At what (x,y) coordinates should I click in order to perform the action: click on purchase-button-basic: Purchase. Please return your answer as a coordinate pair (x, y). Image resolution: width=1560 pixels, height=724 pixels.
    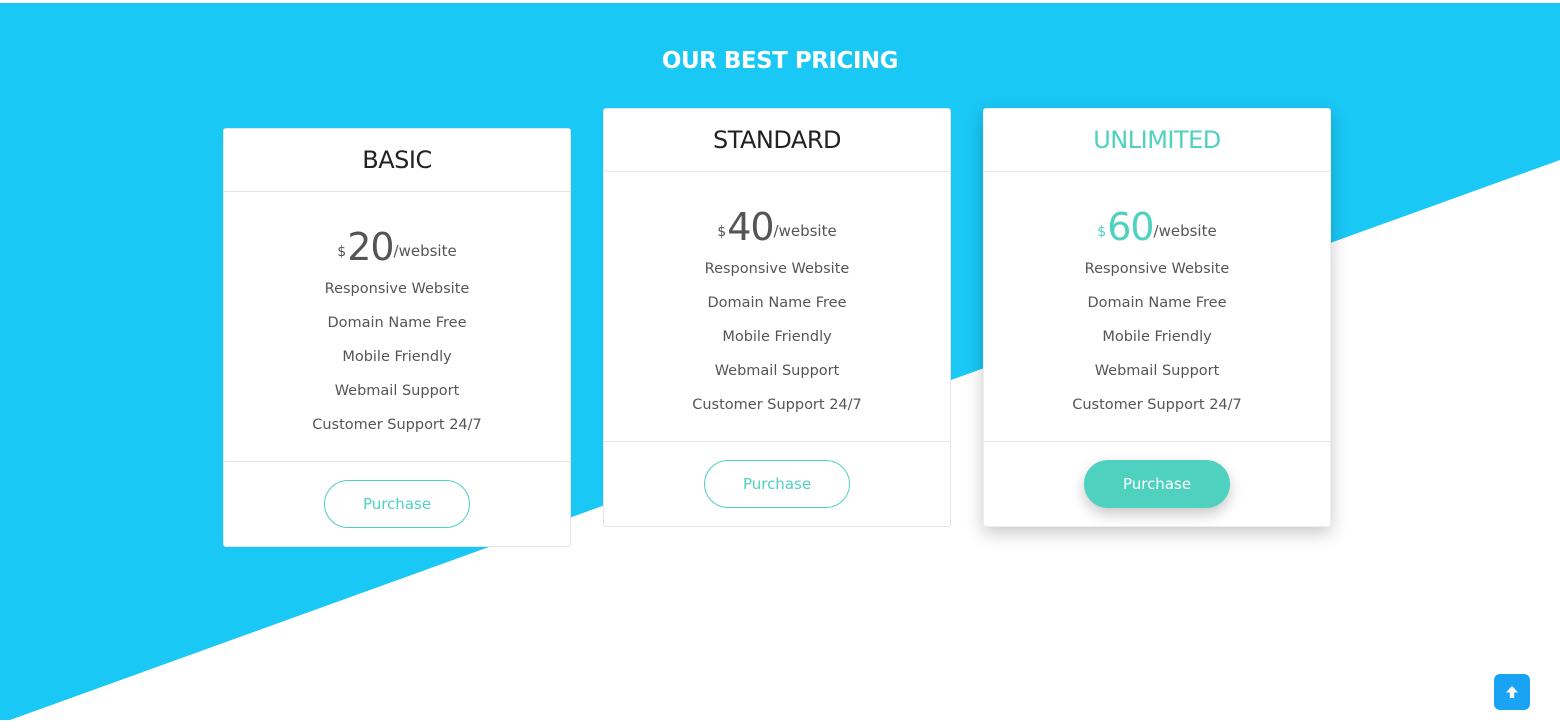
    Looking at the image, I should click on (397, 504).